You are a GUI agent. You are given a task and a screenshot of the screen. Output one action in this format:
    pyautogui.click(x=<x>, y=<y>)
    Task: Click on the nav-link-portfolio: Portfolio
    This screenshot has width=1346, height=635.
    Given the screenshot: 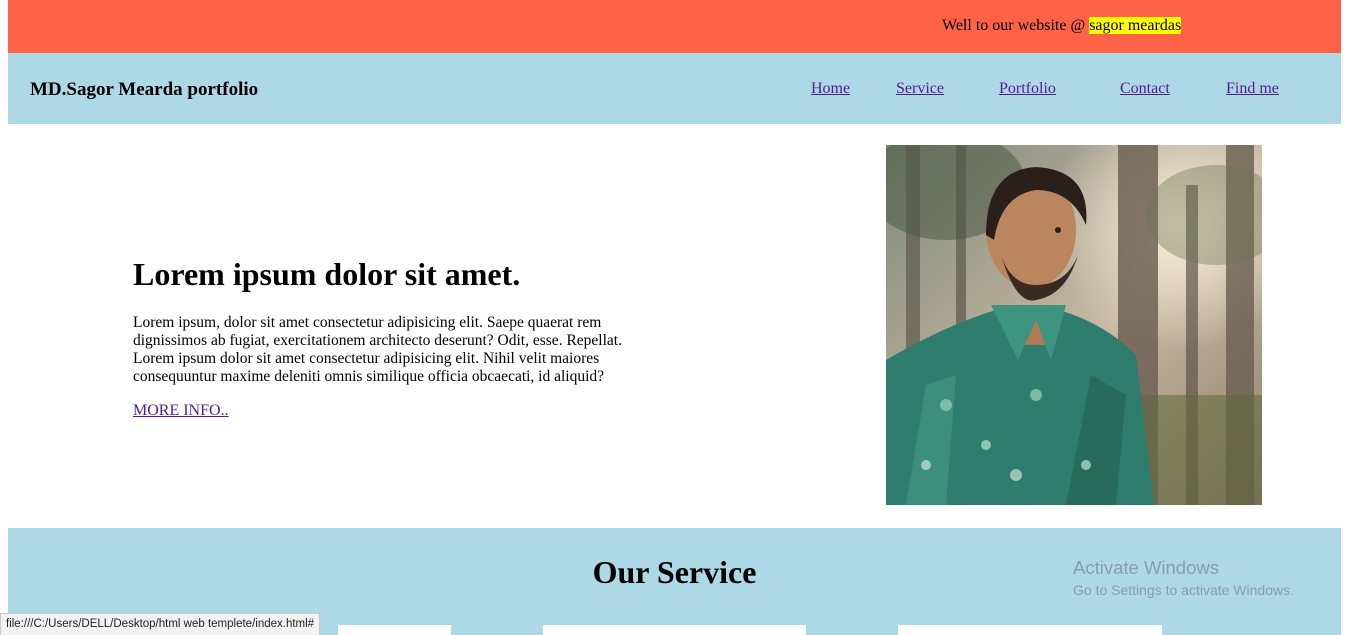 What is the action you would take?
    pyautogui.click(x=1027, y=89)
    